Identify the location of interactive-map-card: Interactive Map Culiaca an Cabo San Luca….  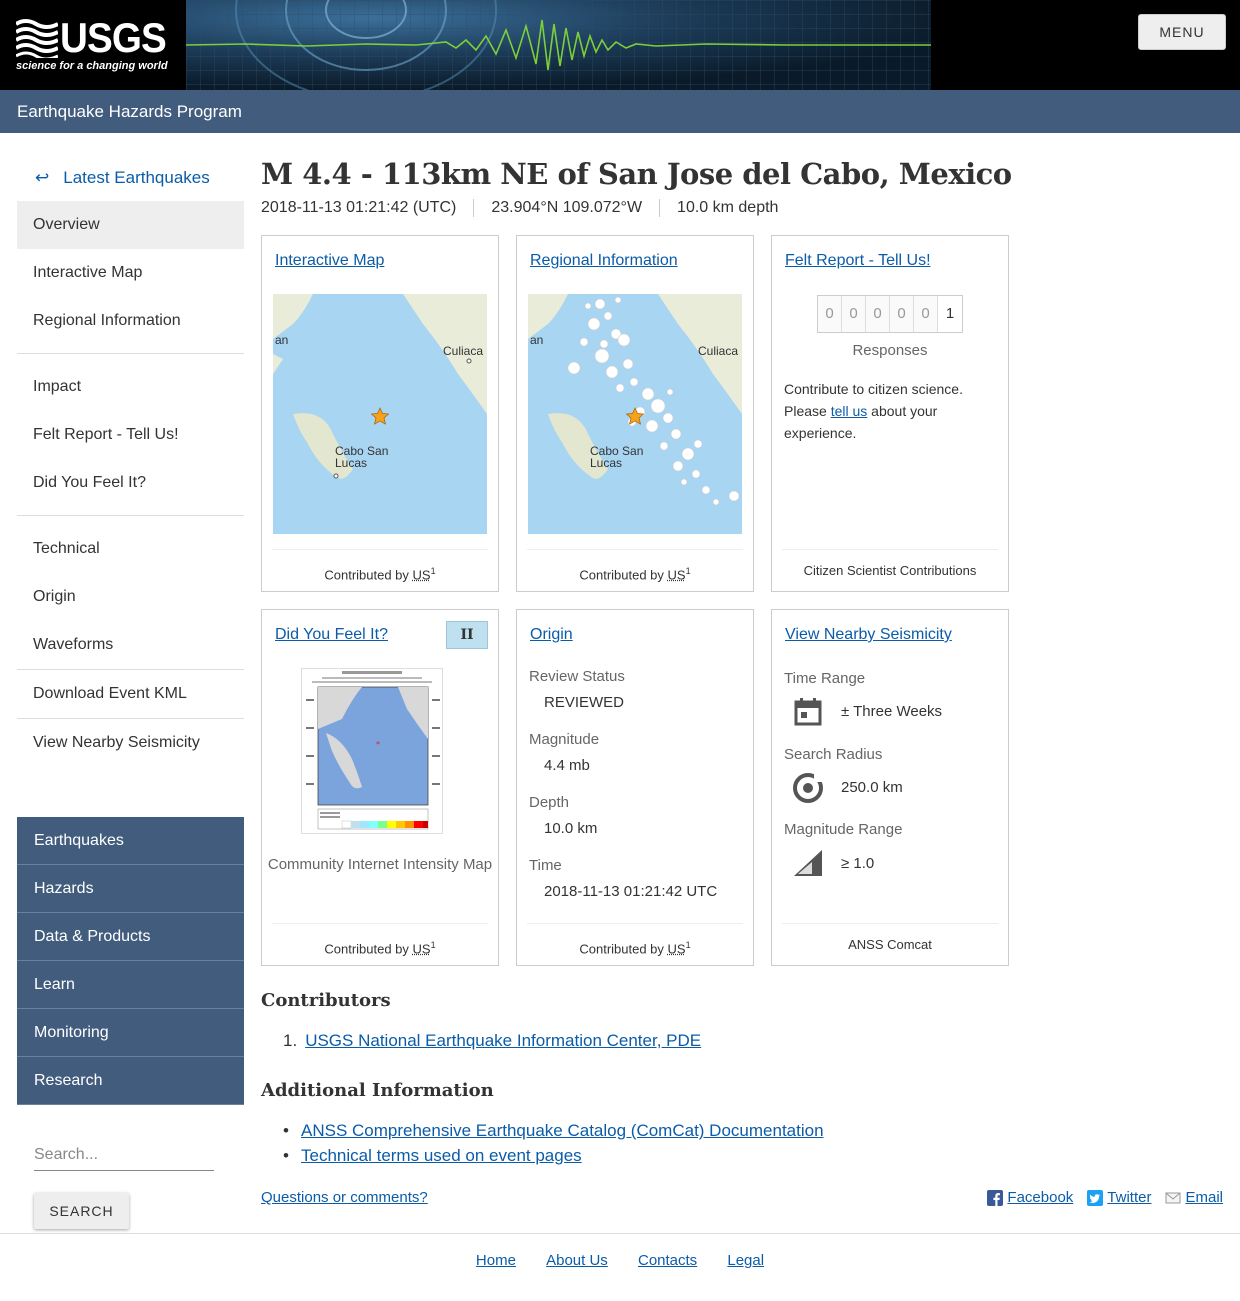
(380, 413).